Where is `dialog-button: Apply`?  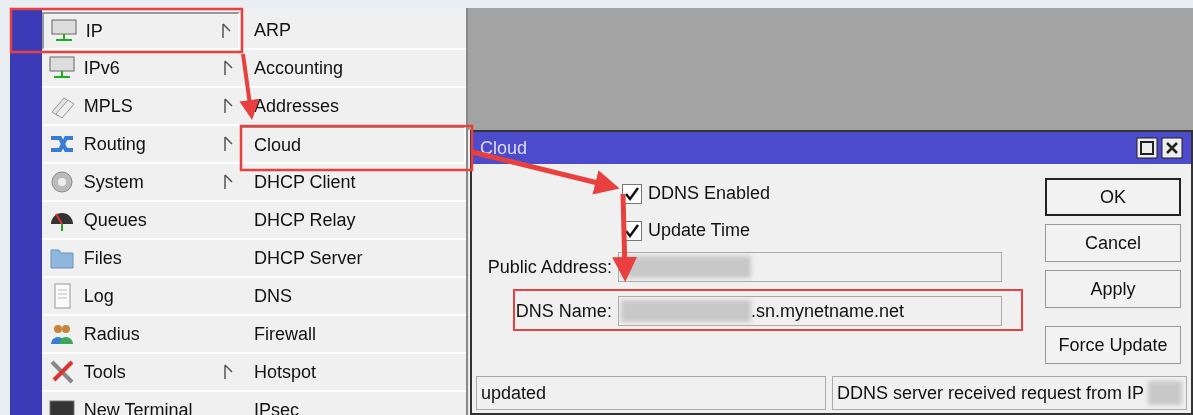 dialog-button: Apply is located at coordinates (1113, 289).